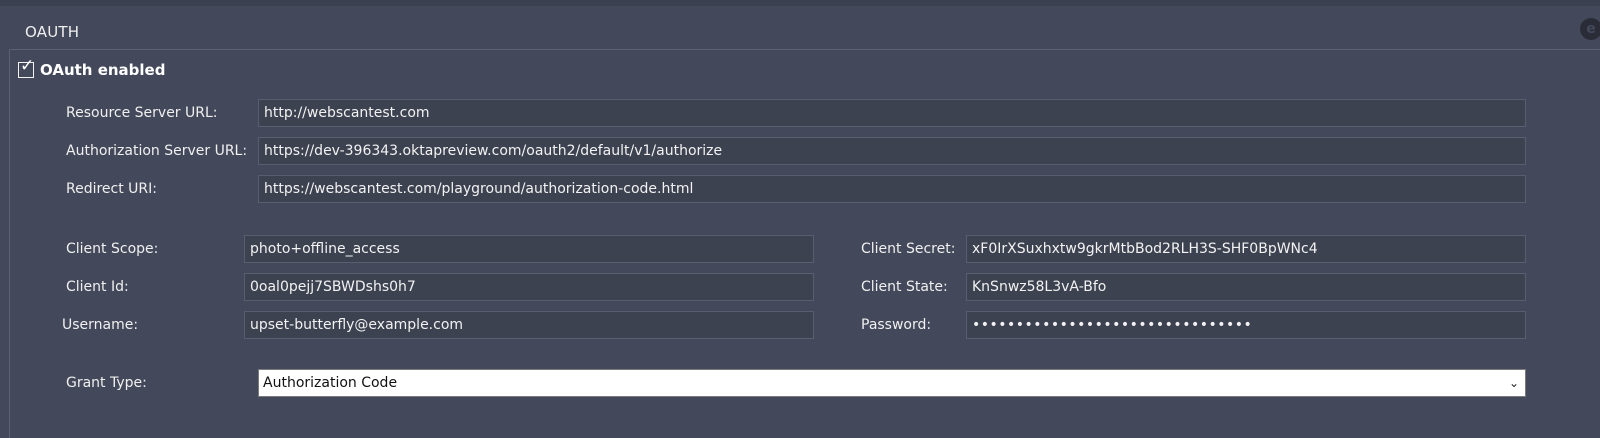 This screenshot has width=1600, height=438. What do you see at coordinates (52, 32) in the screenshot?
I see `panel-title: OAUTH` at bounding box center [52, 32].